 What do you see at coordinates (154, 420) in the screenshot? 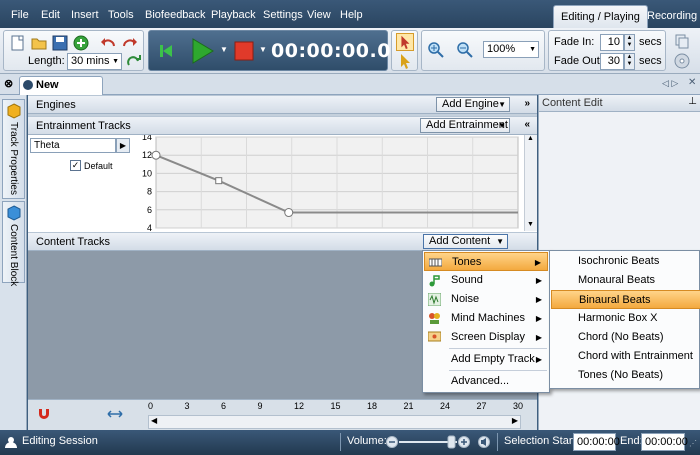
I see `scroll-left-icon: ◀` at bounding box center [154, 420].